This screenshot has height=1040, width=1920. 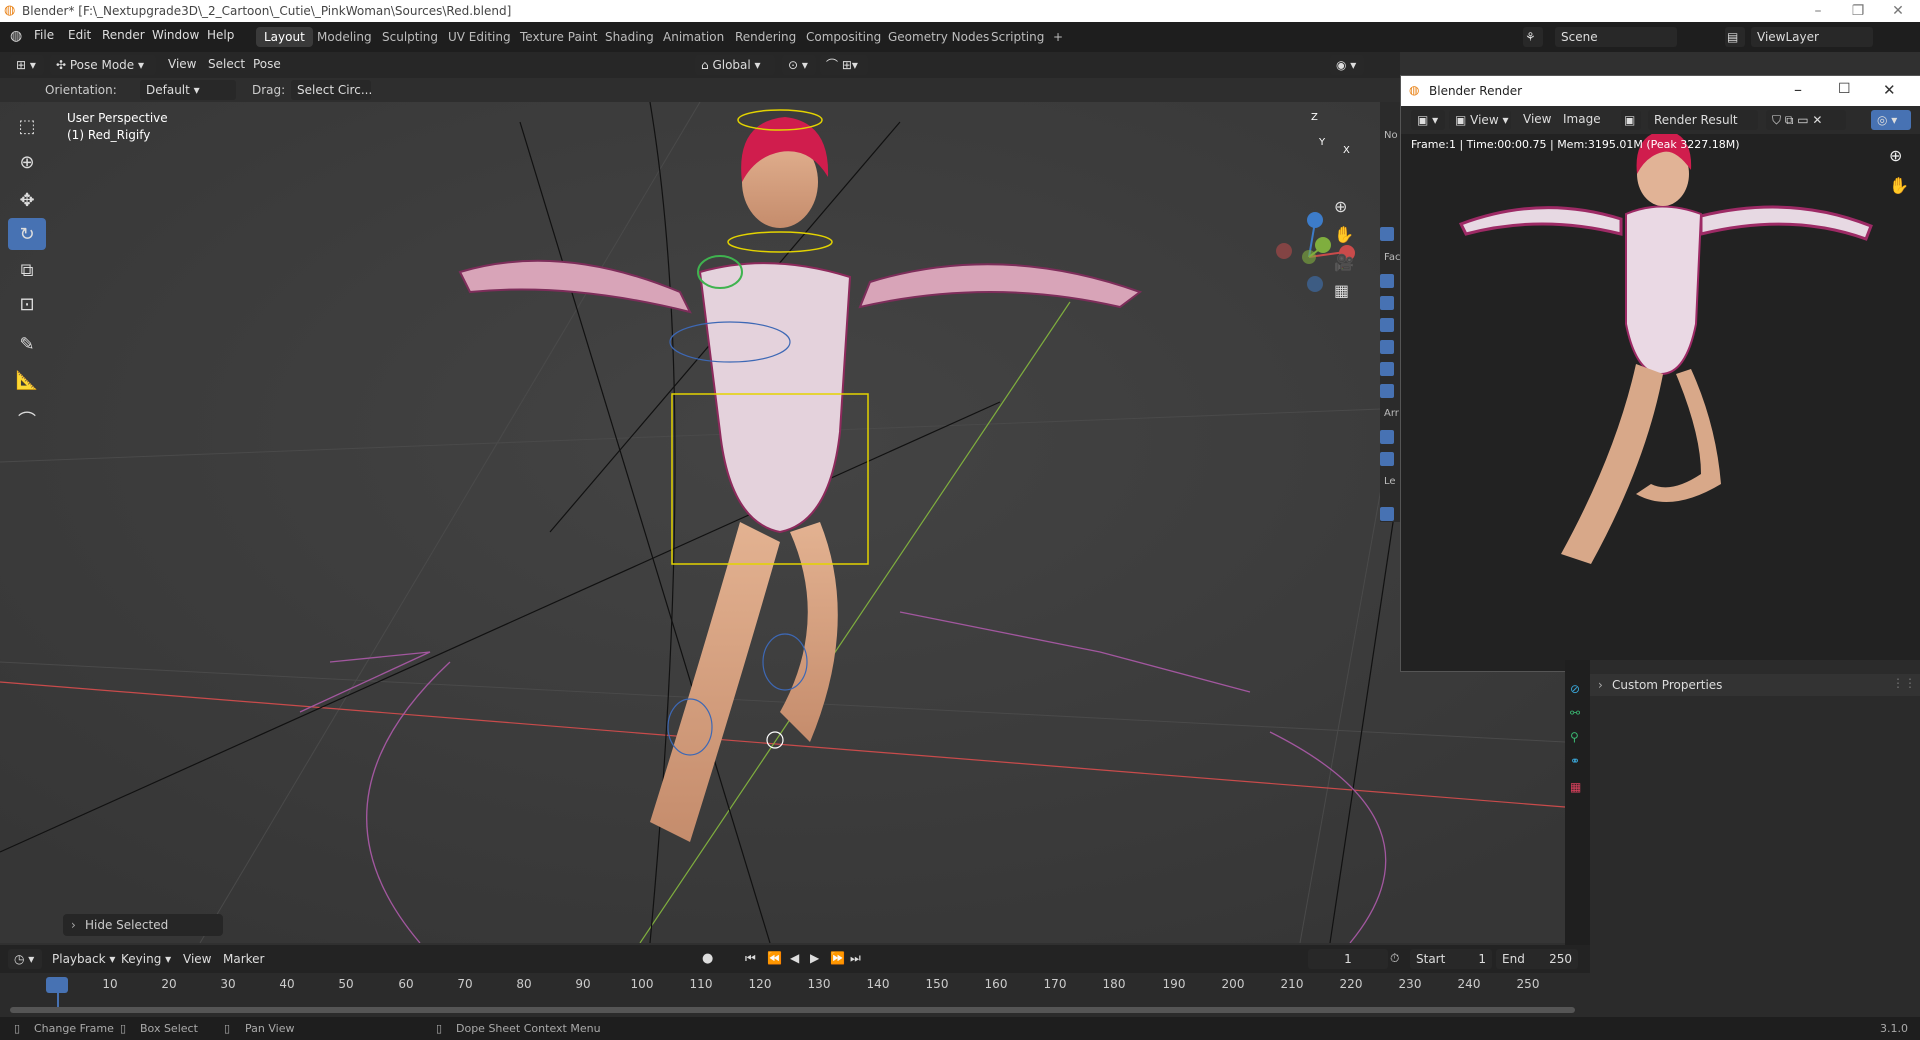 What do you see at coordinates (1575, 713) in the screenshot?
I see `bone-icon: ⚯` at bounding box center [1575, 713].